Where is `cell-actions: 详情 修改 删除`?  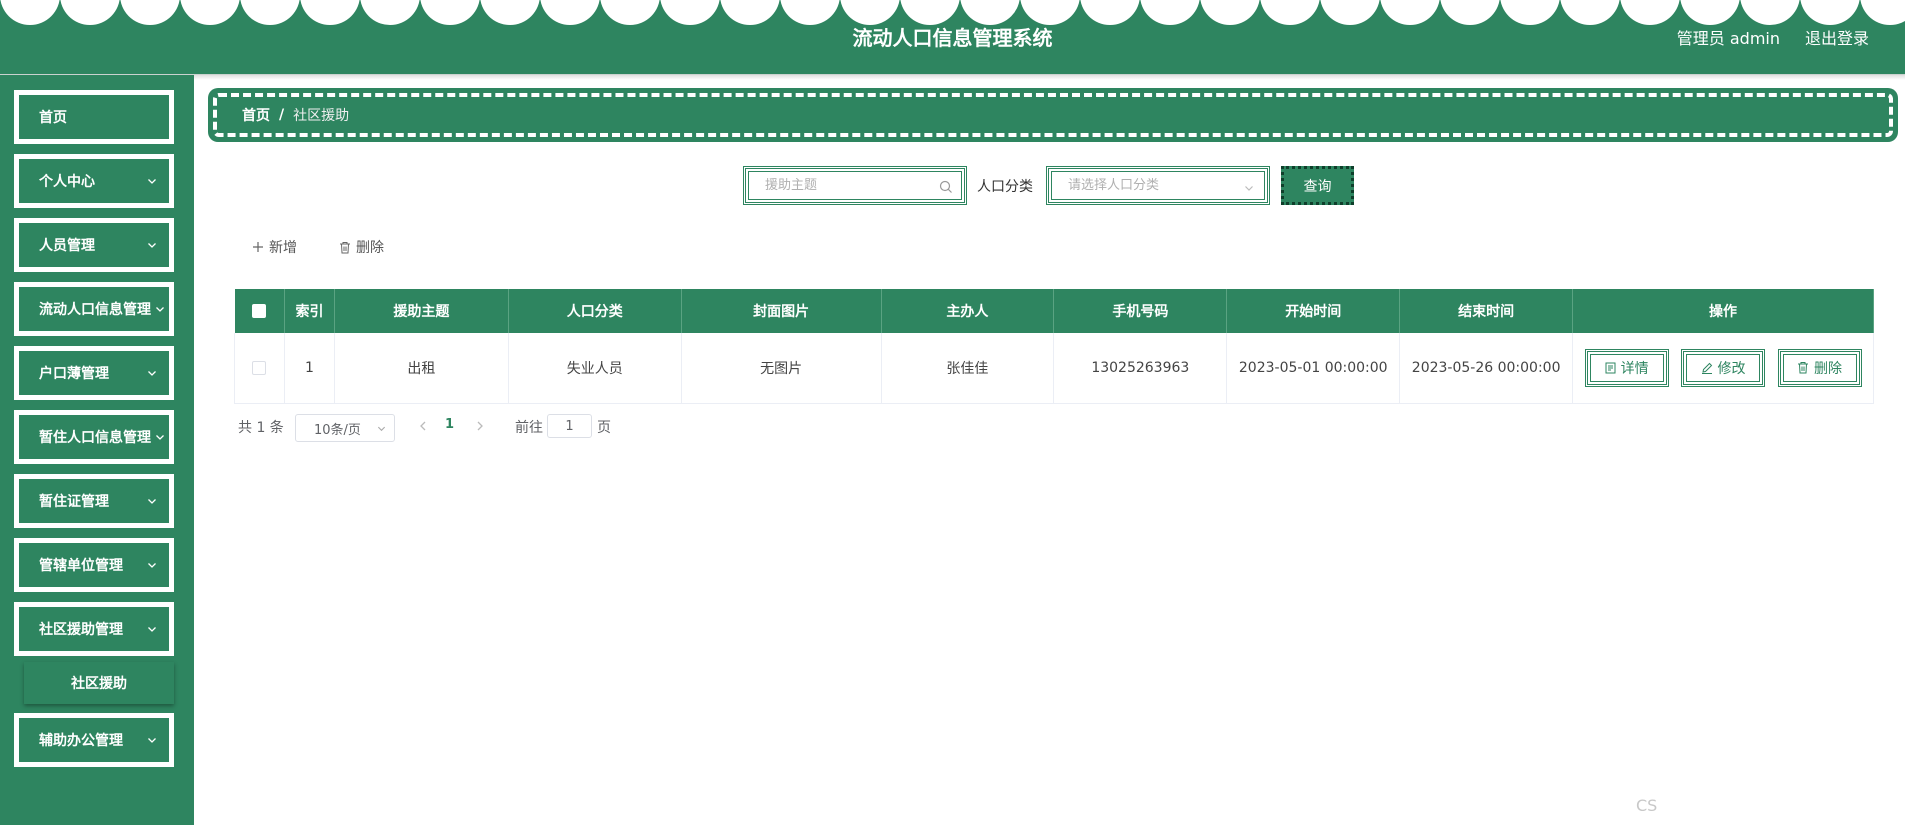 cell-actions: 详情 修改 删除 is located at coordinates (1723, 368).